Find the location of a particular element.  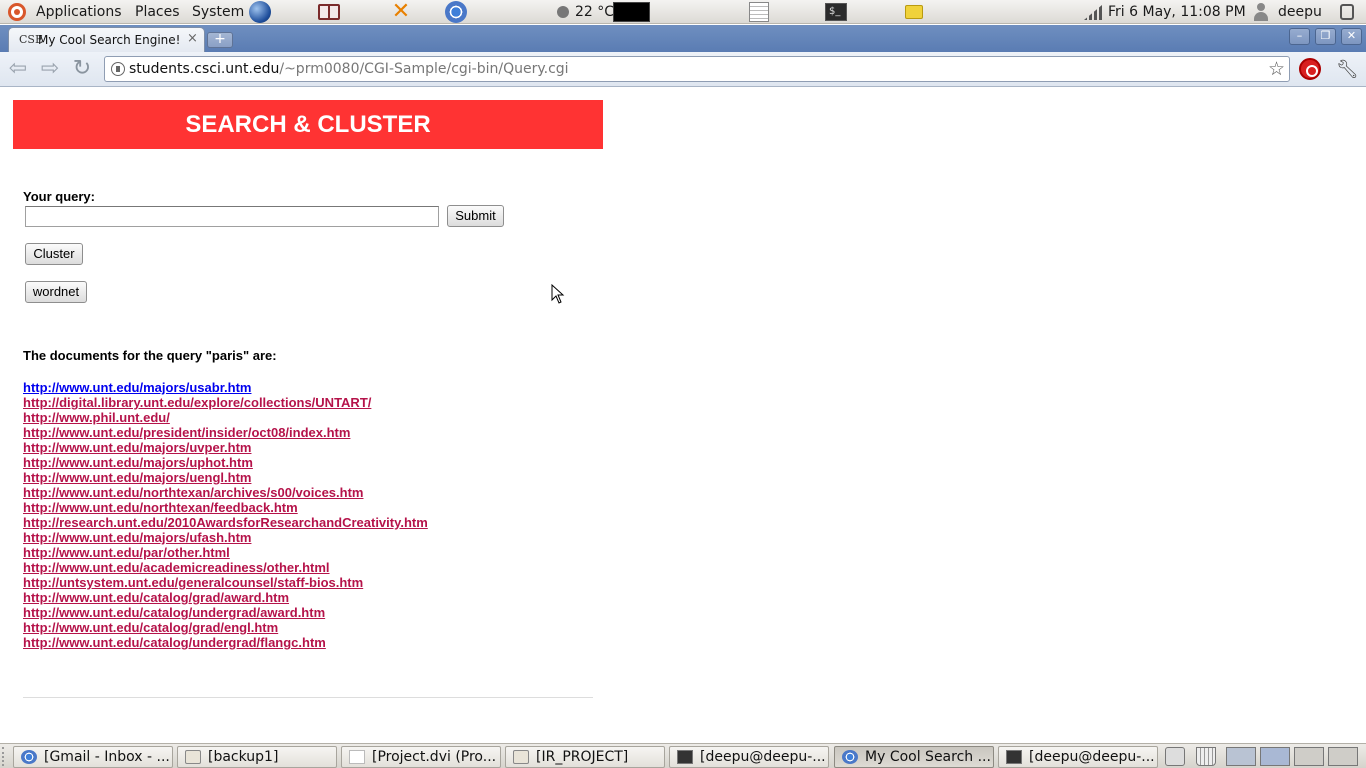

username: deepu is located at coordinates (1300, 12).